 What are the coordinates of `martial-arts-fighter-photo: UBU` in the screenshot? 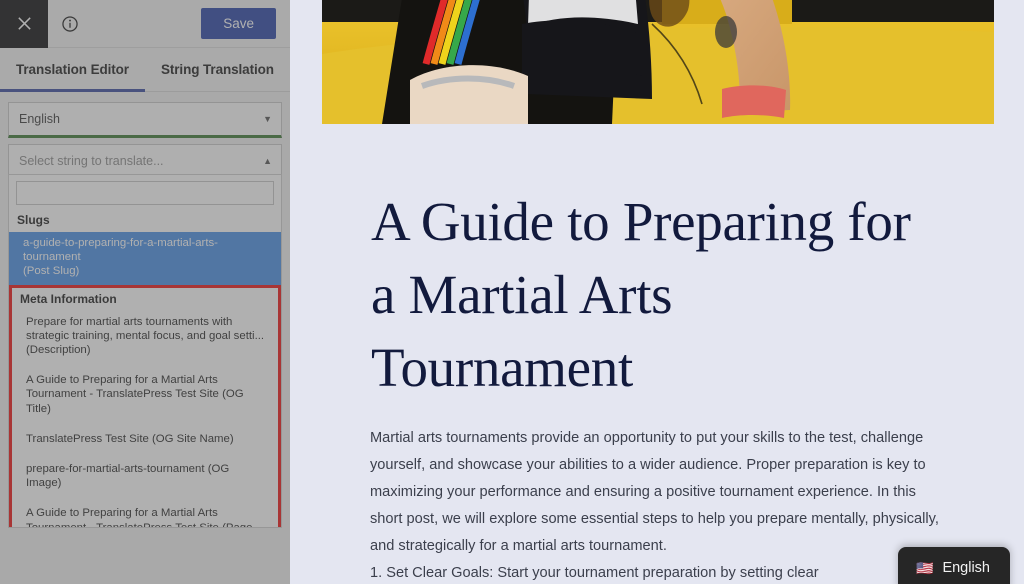 It's located at (658, 62).